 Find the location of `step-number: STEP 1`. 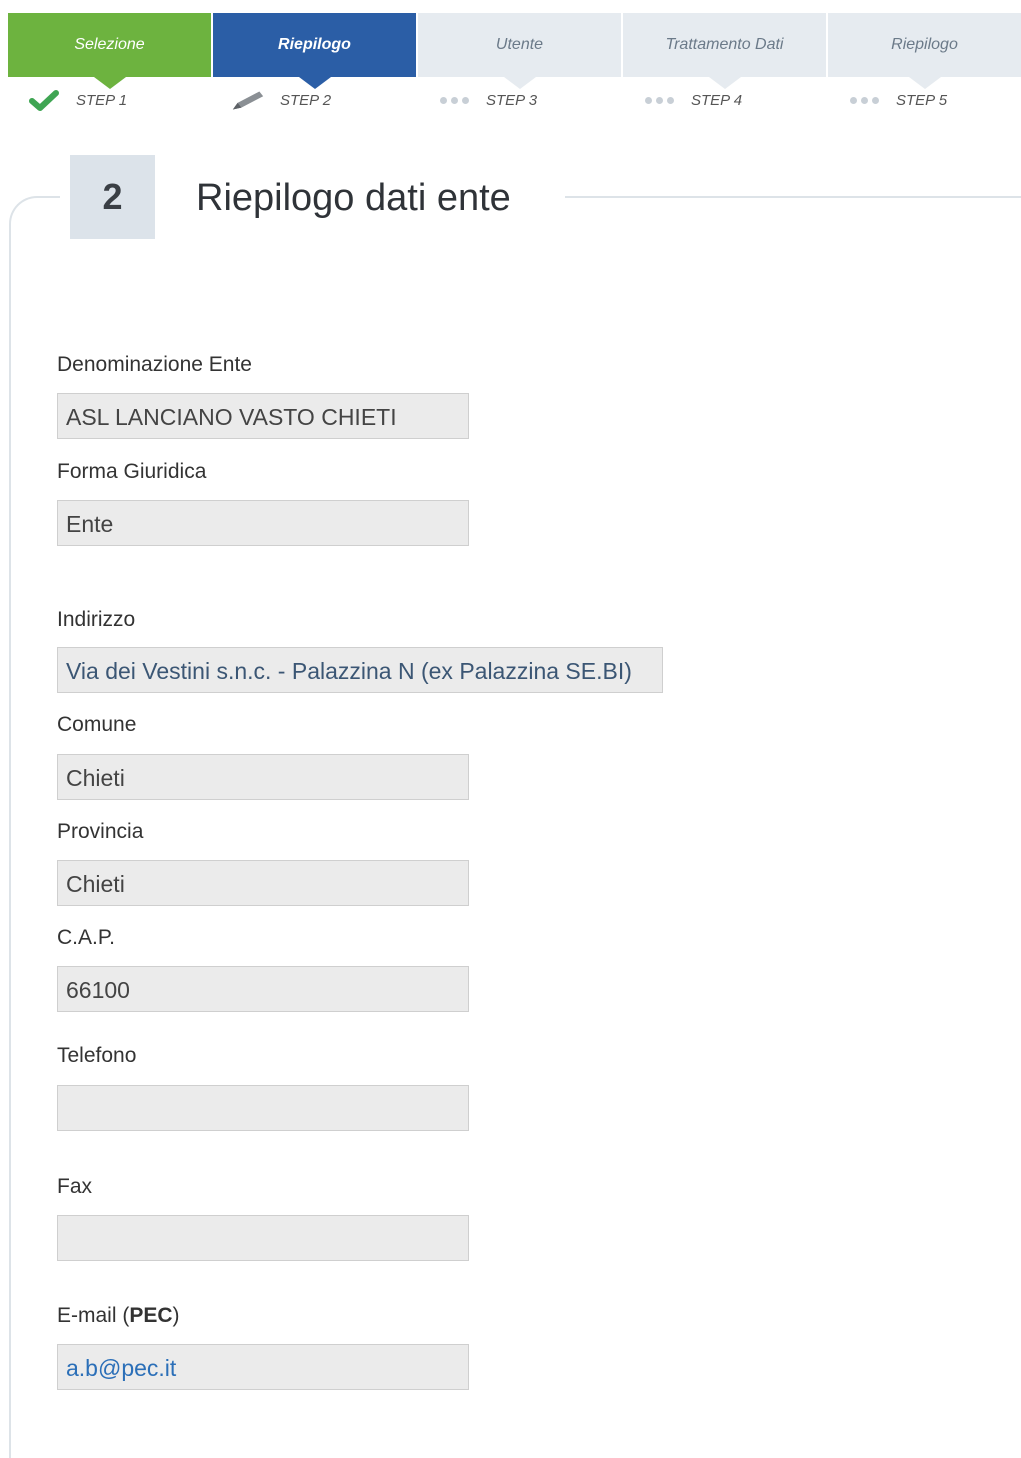

step-number: STEP 1 is located at coordinates (102, 100).